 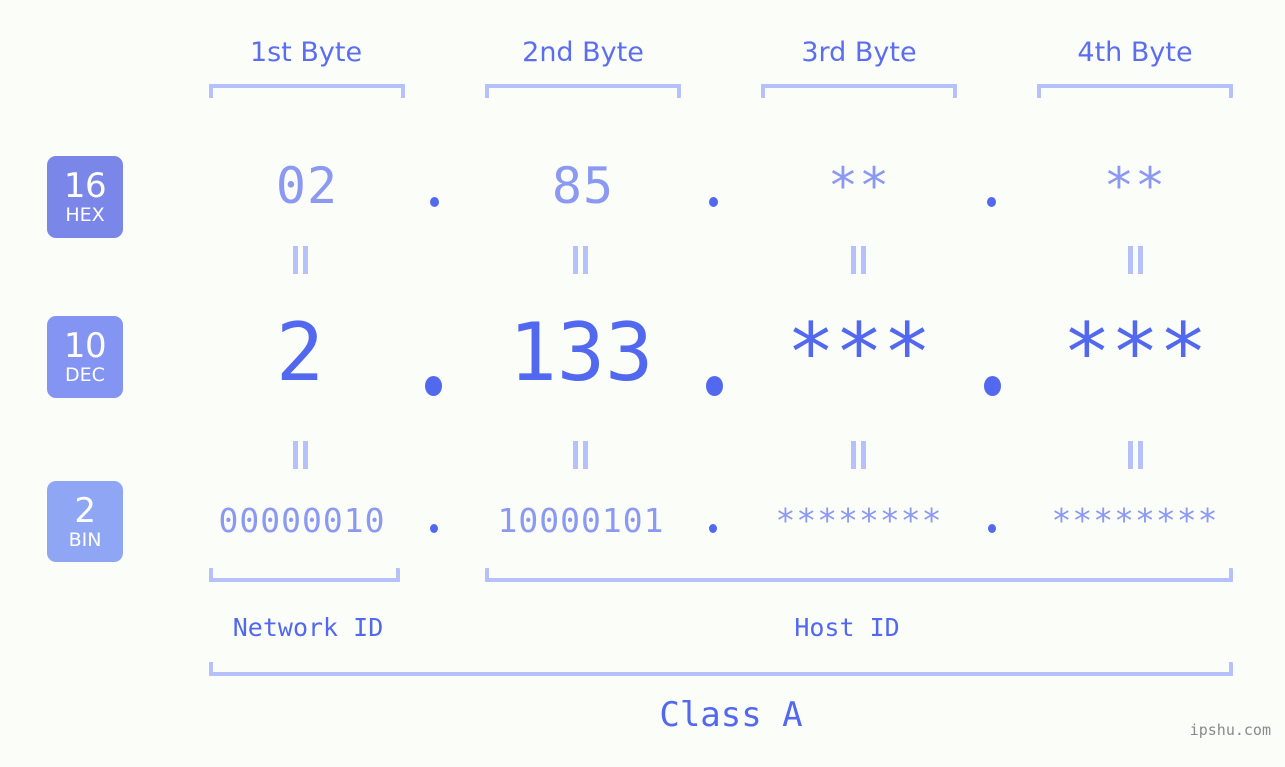 I want to click on base-badge-bin-name: BIN, so click(x=85, y=539).